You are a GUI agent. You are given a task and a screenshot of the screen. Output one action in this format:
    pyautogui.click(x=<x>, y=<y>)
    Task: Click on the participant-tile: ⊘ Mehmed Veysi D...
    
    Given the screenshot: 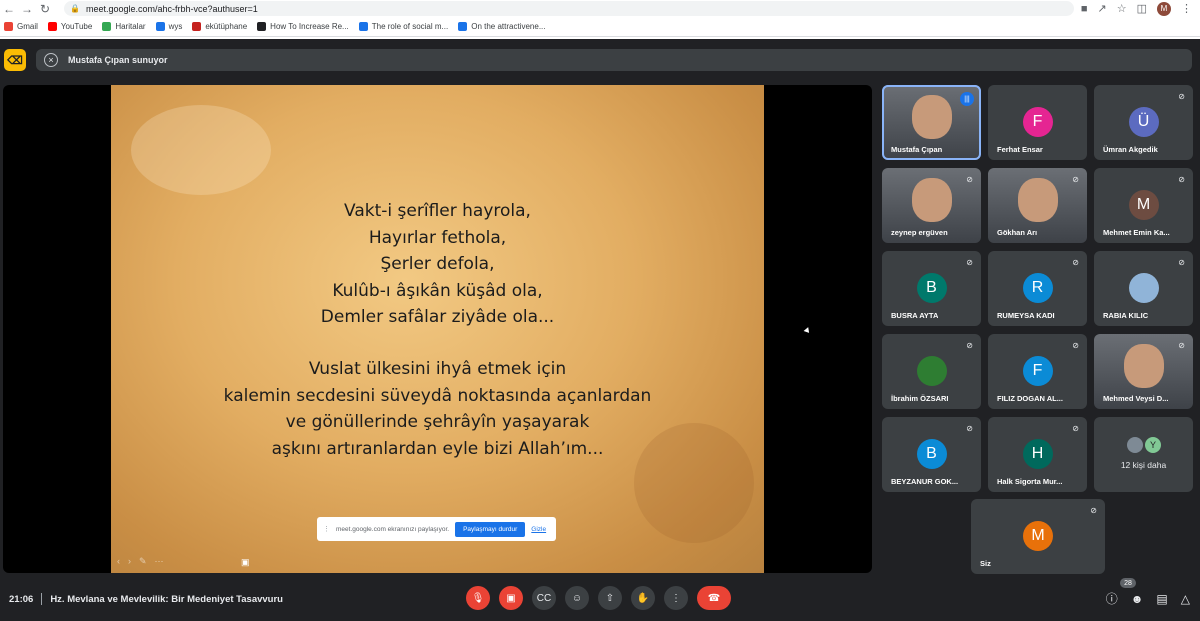 What is the action you would take?
    pyautogui.click(x=1143, y=371)
    